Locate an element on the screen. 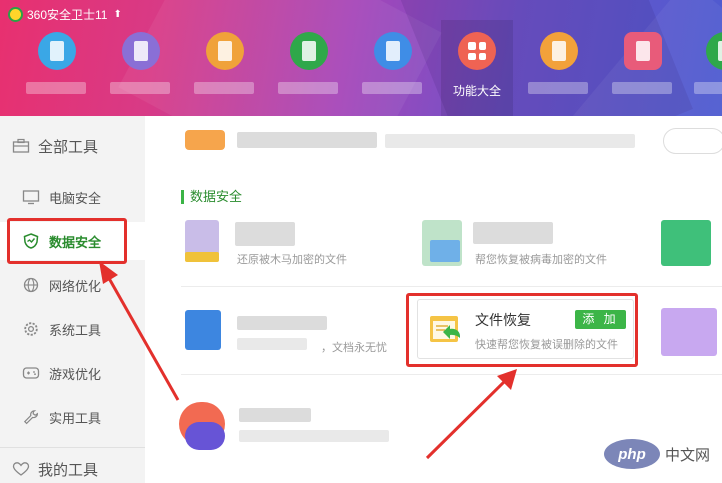 Image resolution: width=722 pixels, height=483 pixels. sidebar-item-game-optimize: 游戏优化 is located at coordinates (72, 373).